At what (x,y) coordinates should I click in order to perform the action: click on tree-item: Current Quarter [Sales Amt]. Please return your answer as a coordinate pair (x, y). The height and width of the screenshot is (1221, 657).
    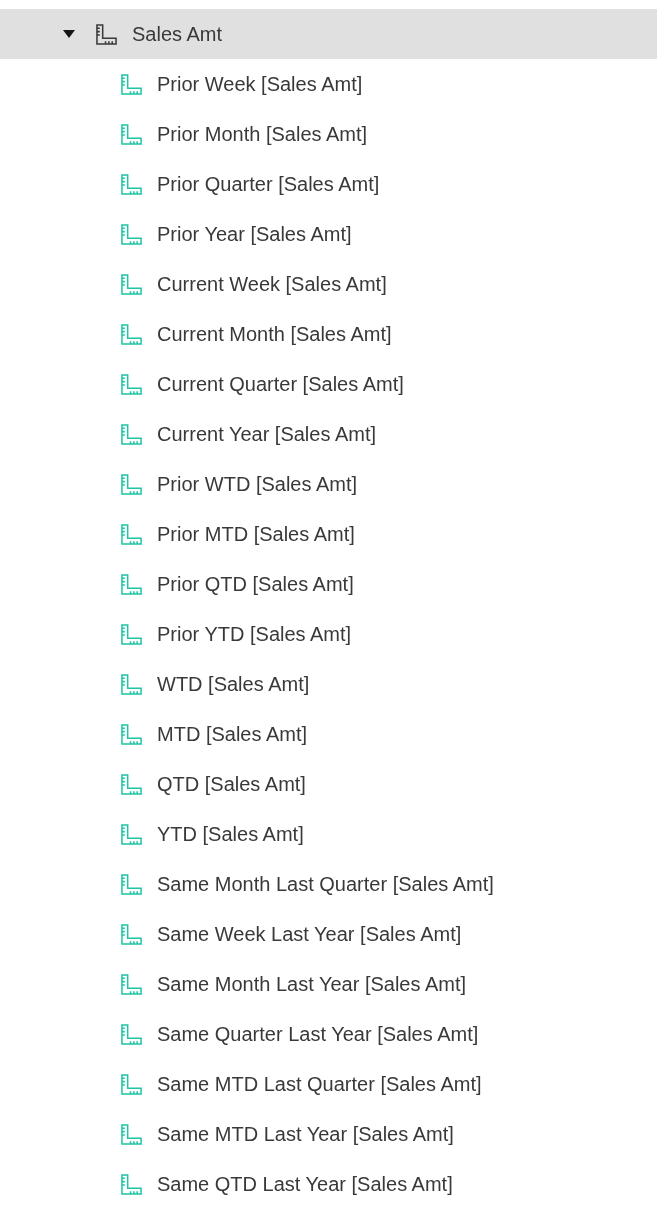
    Looking at the image, I should click on (262, 384).